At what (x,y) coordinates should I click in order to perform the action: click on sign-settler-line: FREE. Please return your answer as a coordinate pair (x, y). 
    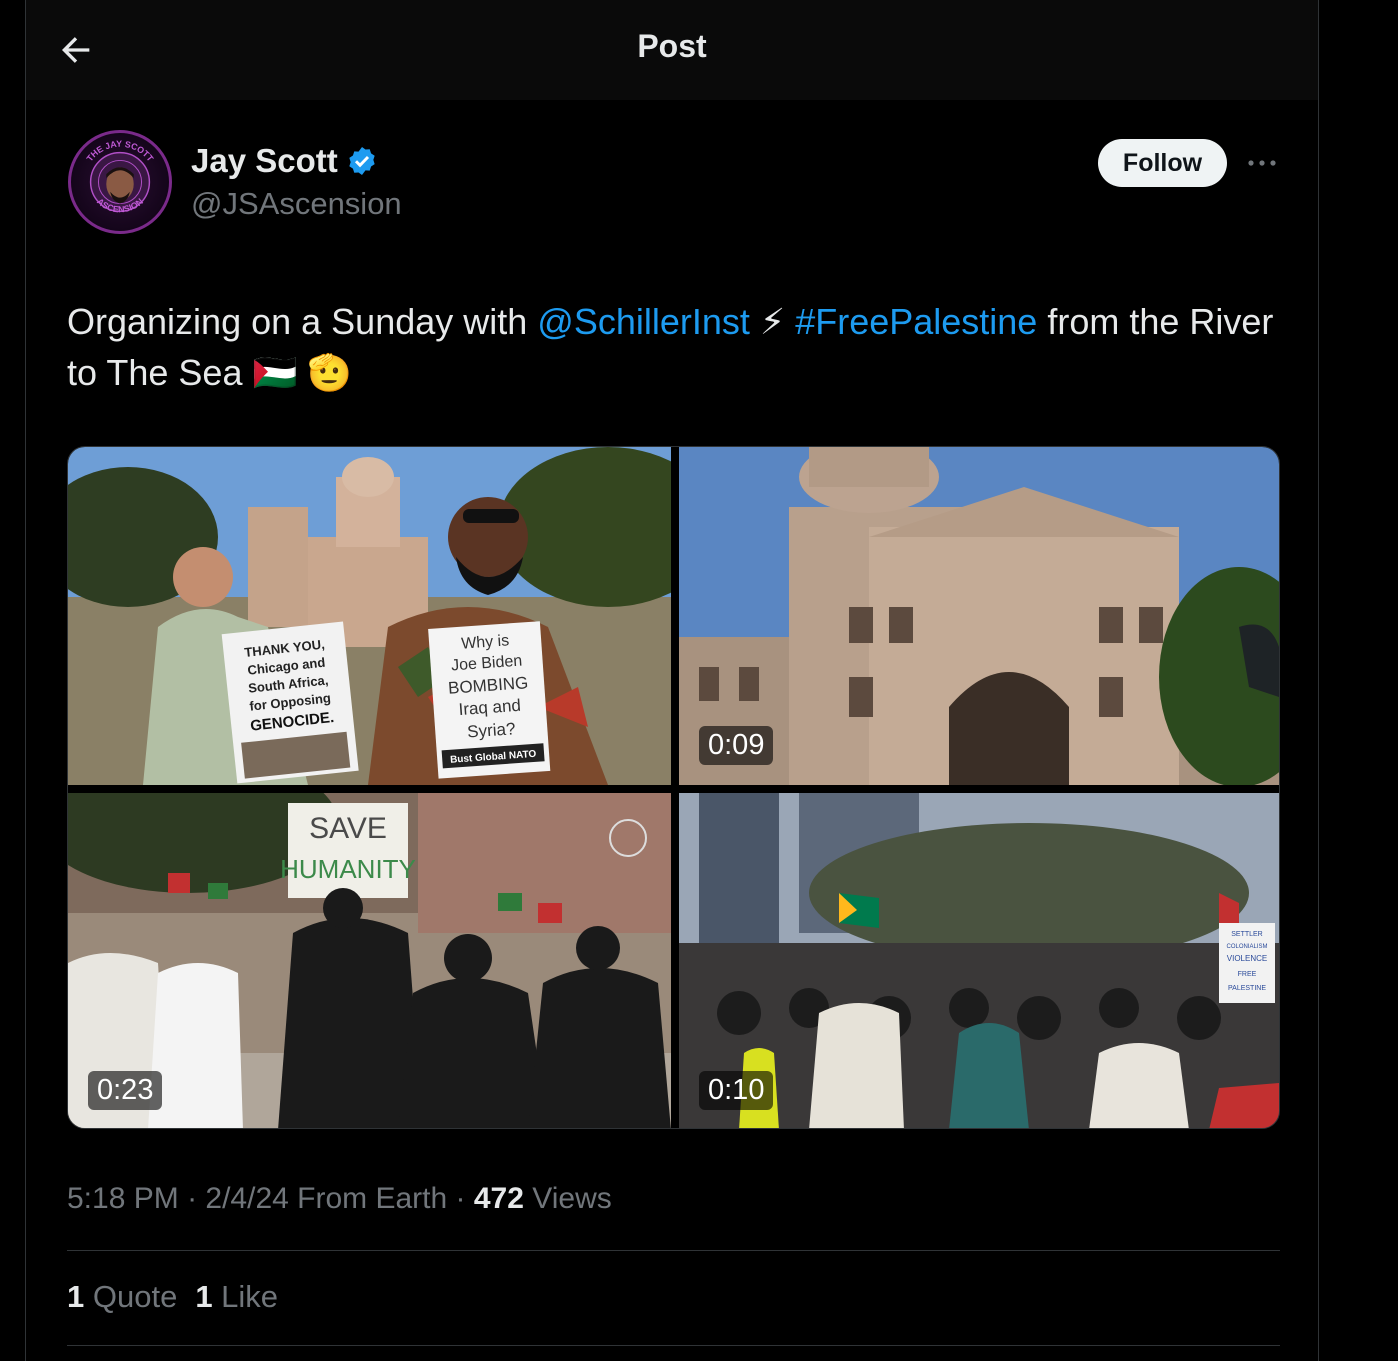
    Looking at the image, I should click on (1247, 974).